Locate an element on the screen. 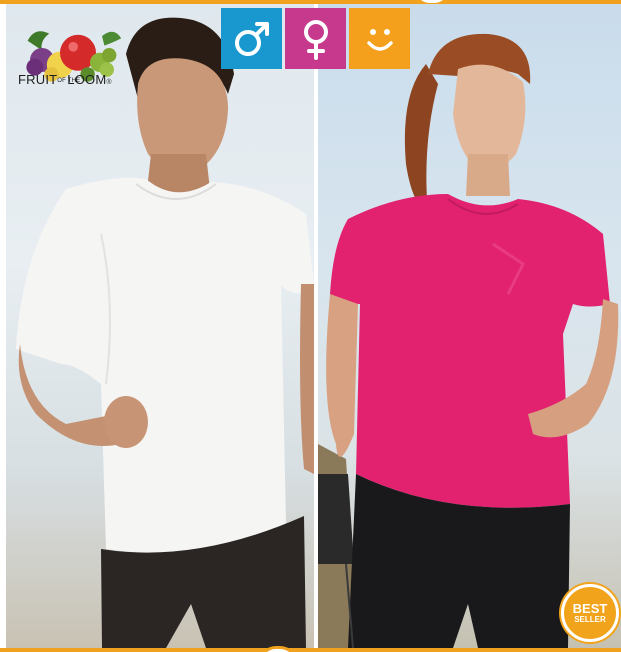 Image resolution: width=621 pixels, height=652 pixels. unisex-filter-button is located at coordinates (379, 38).